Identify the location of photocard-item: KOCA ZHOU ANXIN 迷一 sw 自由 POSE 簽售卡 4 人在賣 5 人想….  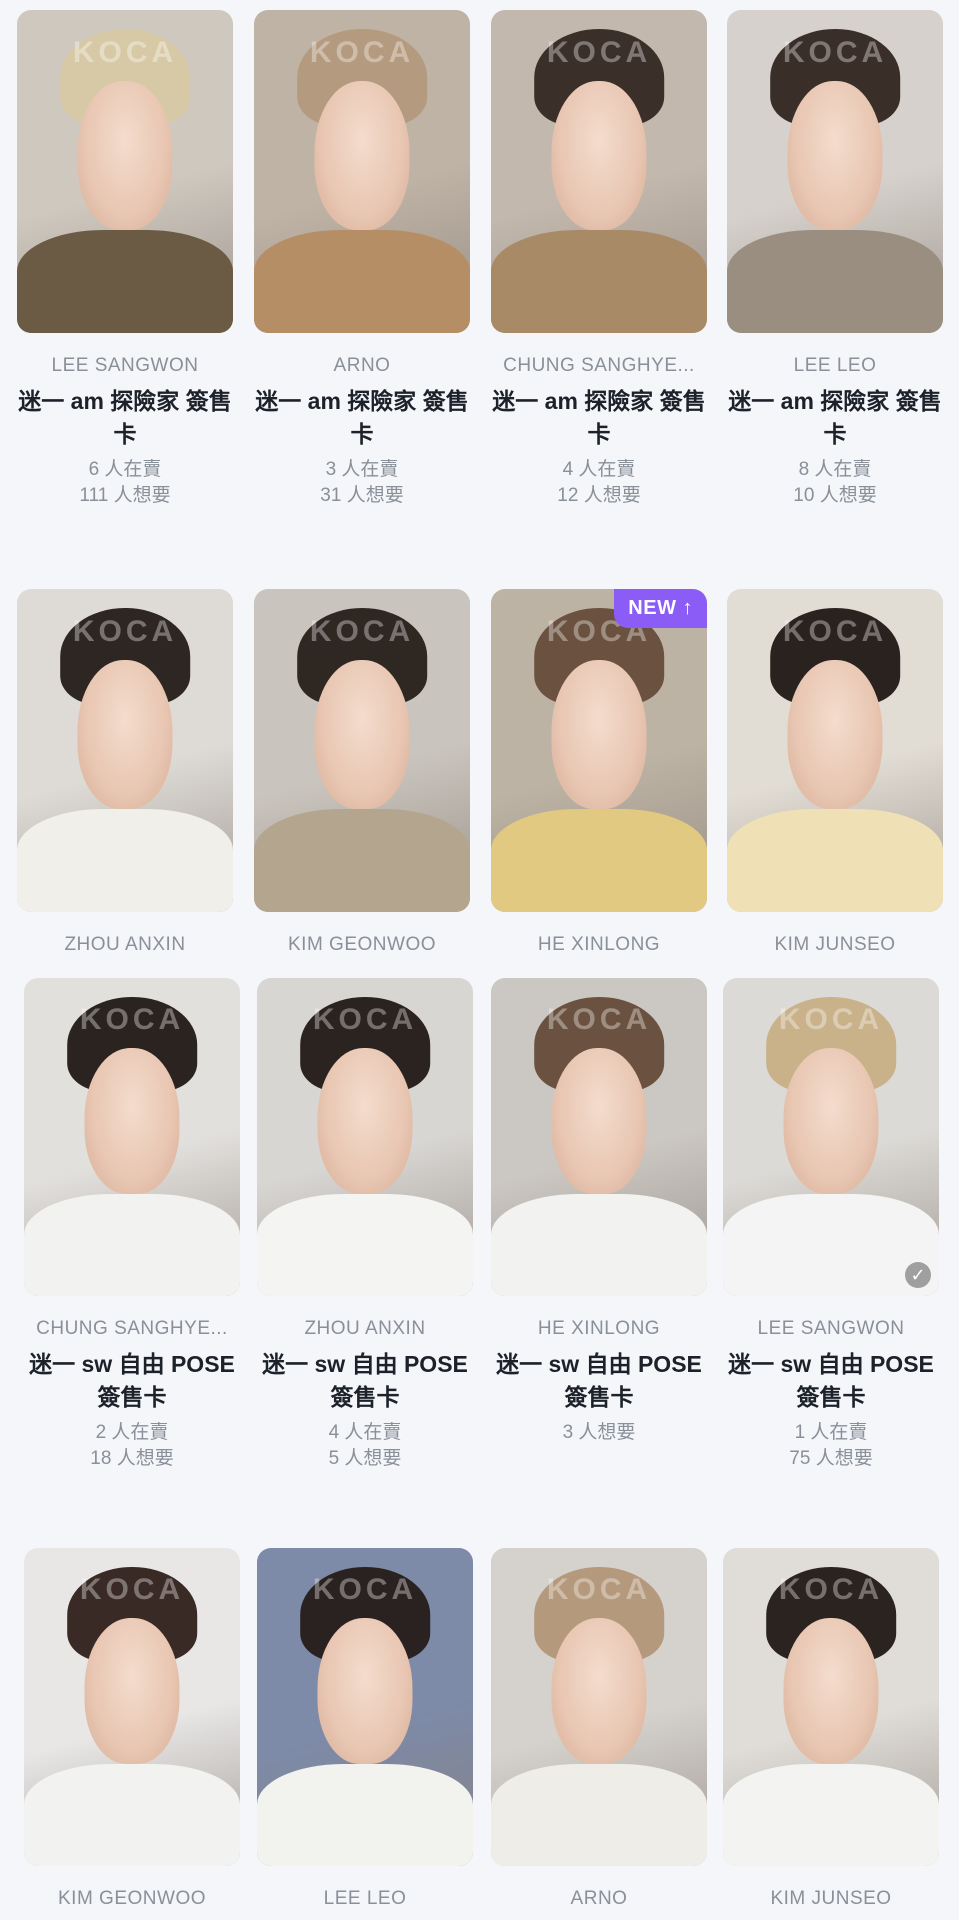
(365, 1225).